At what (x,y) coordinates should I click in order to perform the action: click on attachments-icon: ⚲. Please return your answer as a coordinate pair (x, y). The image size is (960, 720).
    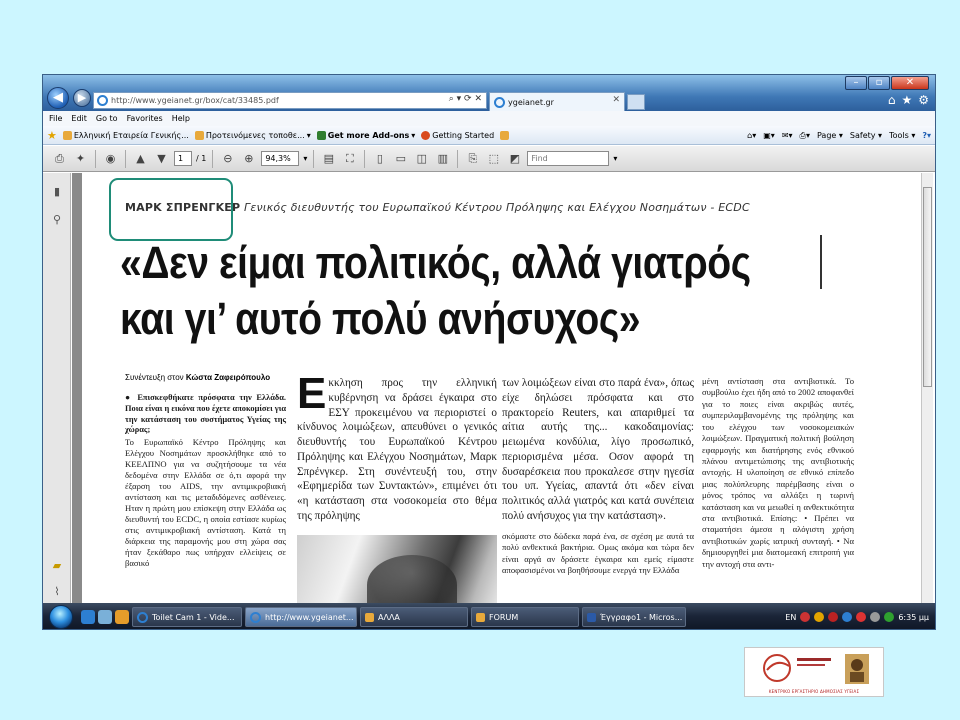
    Looking at the image, I should click on (57, 220).